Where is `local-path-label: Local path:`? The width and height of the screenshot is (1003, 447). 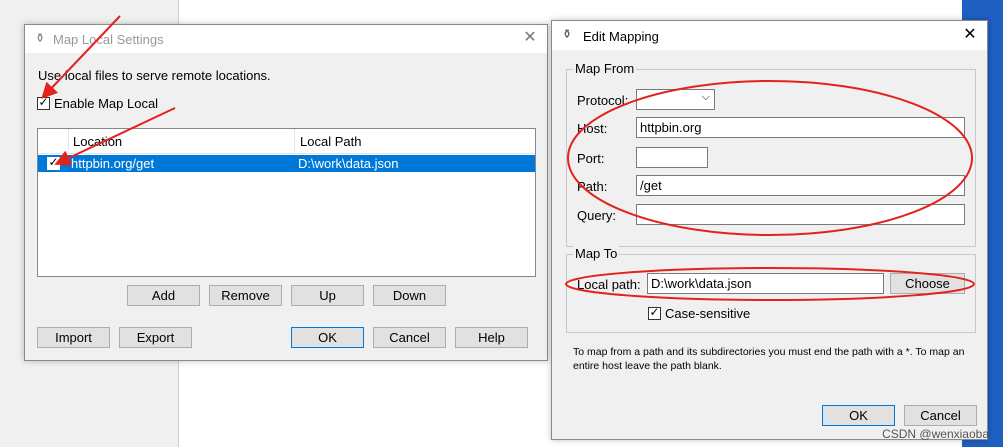 local-path-label: Local path: is located at coordinates (609, 284).